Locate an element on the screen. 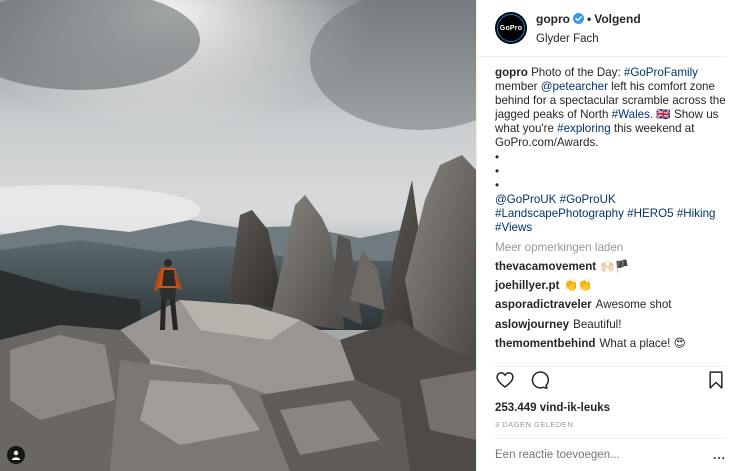  comment-item: thevacamovement 🙌🏻🏴 is located at coordinates (611, 267).